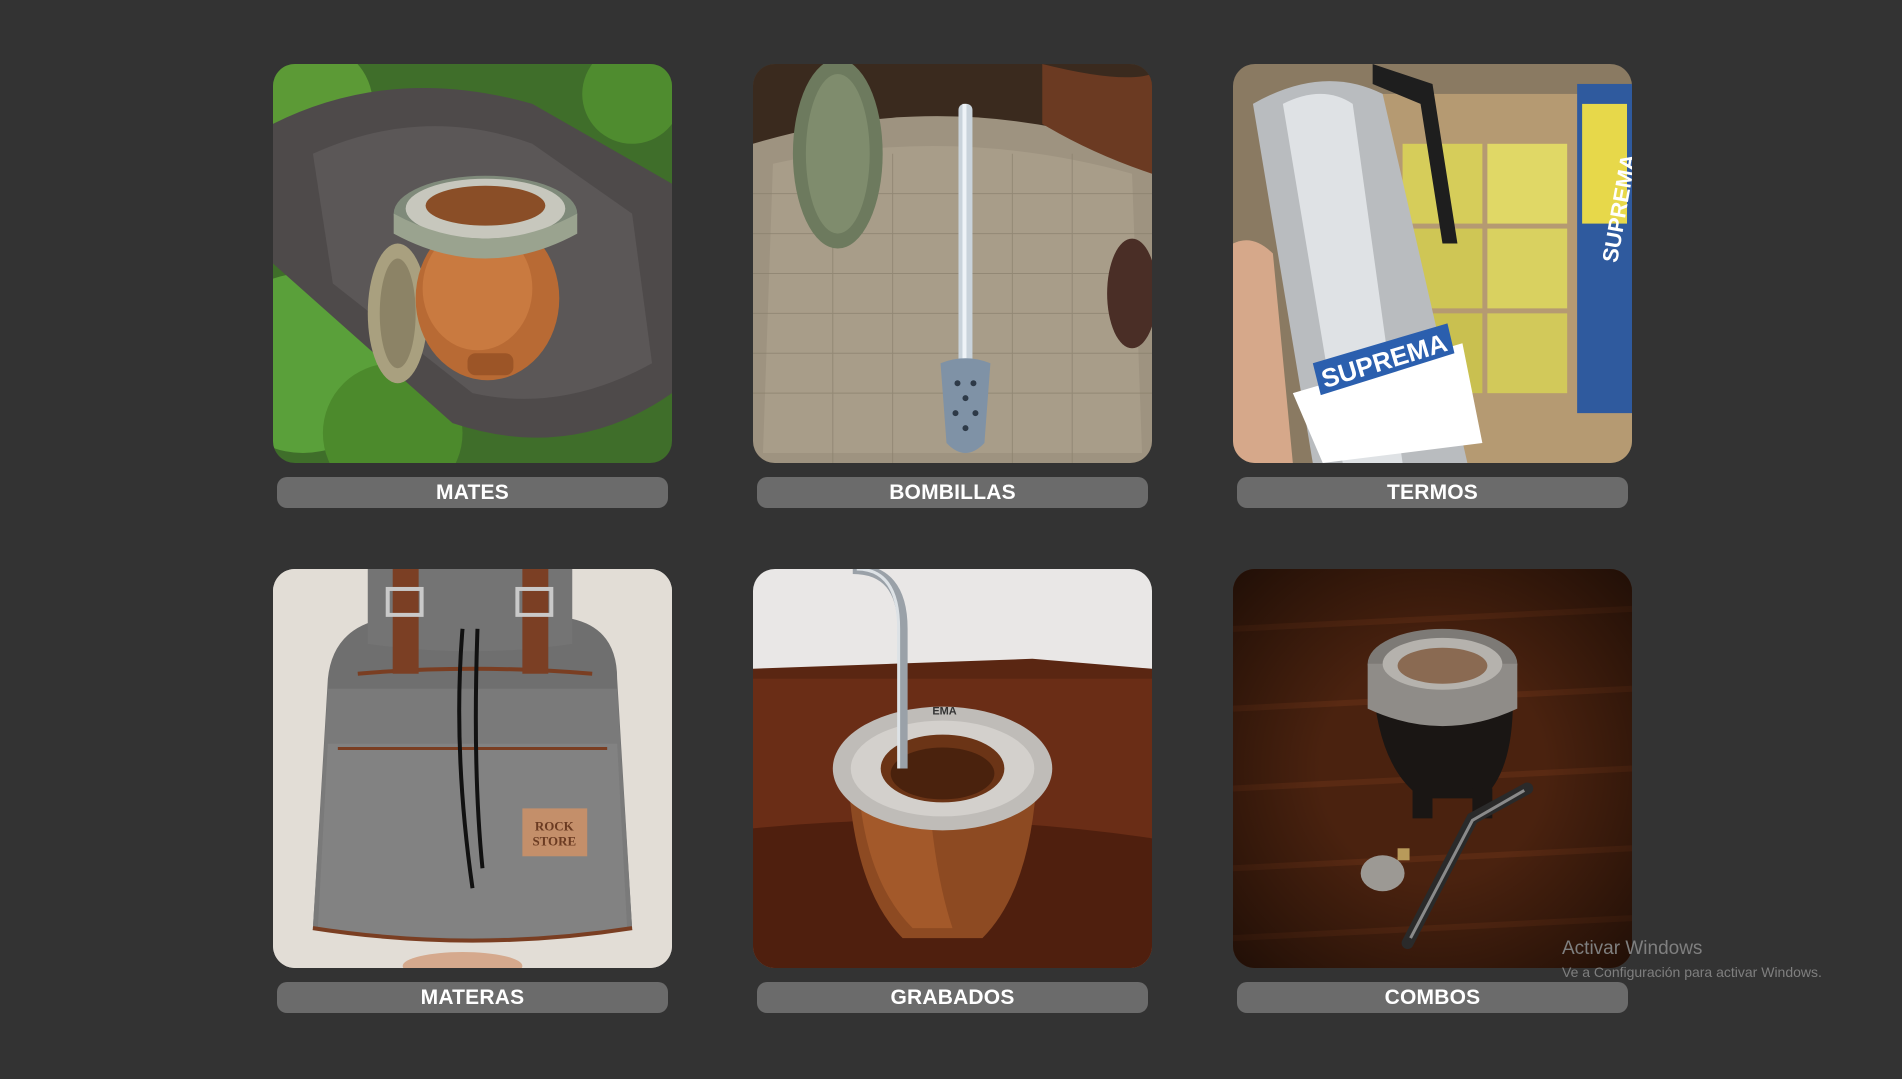 Image resolution: width=1902 pixels, height=1079 pixels. I want to click on category-label: BOMBILLAS, so click(952, 492).